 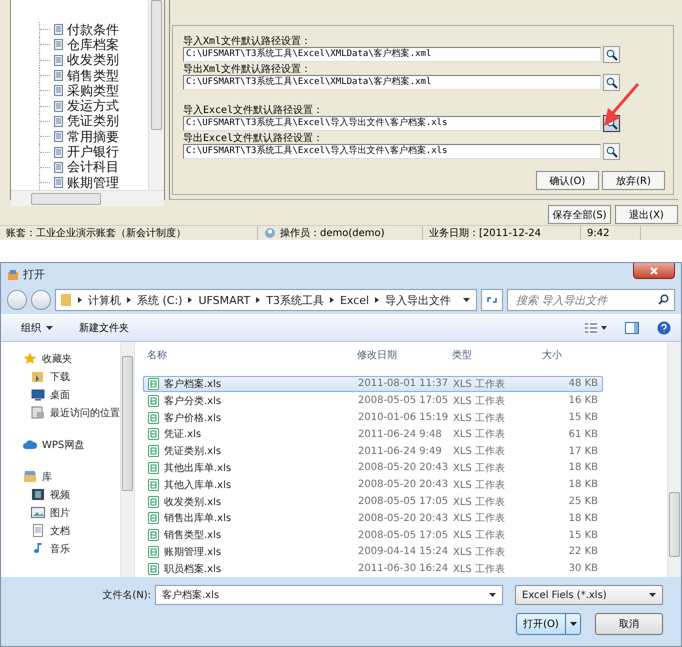 What do you see at coordinates (57, 359) in the screenshot?
I see `nav-item: 收藏夹` at bounding box center [57, 359].